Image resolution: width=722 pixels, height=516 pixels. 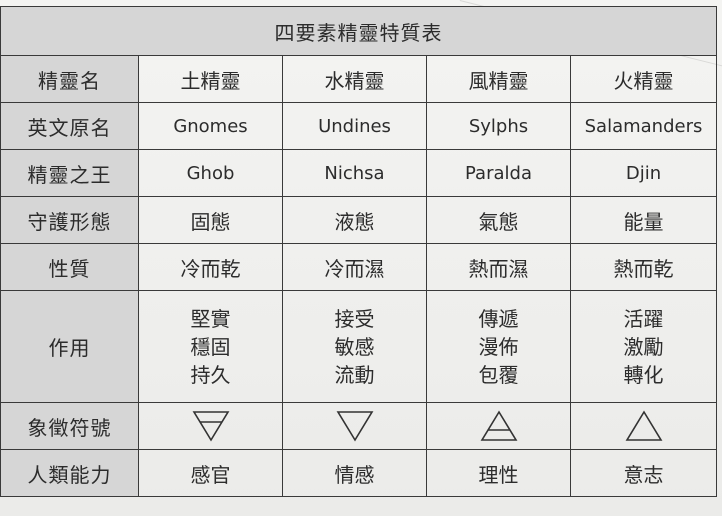 I want to click on table-cell: 堅實 穩固 持久, so click(x=210, y=346).